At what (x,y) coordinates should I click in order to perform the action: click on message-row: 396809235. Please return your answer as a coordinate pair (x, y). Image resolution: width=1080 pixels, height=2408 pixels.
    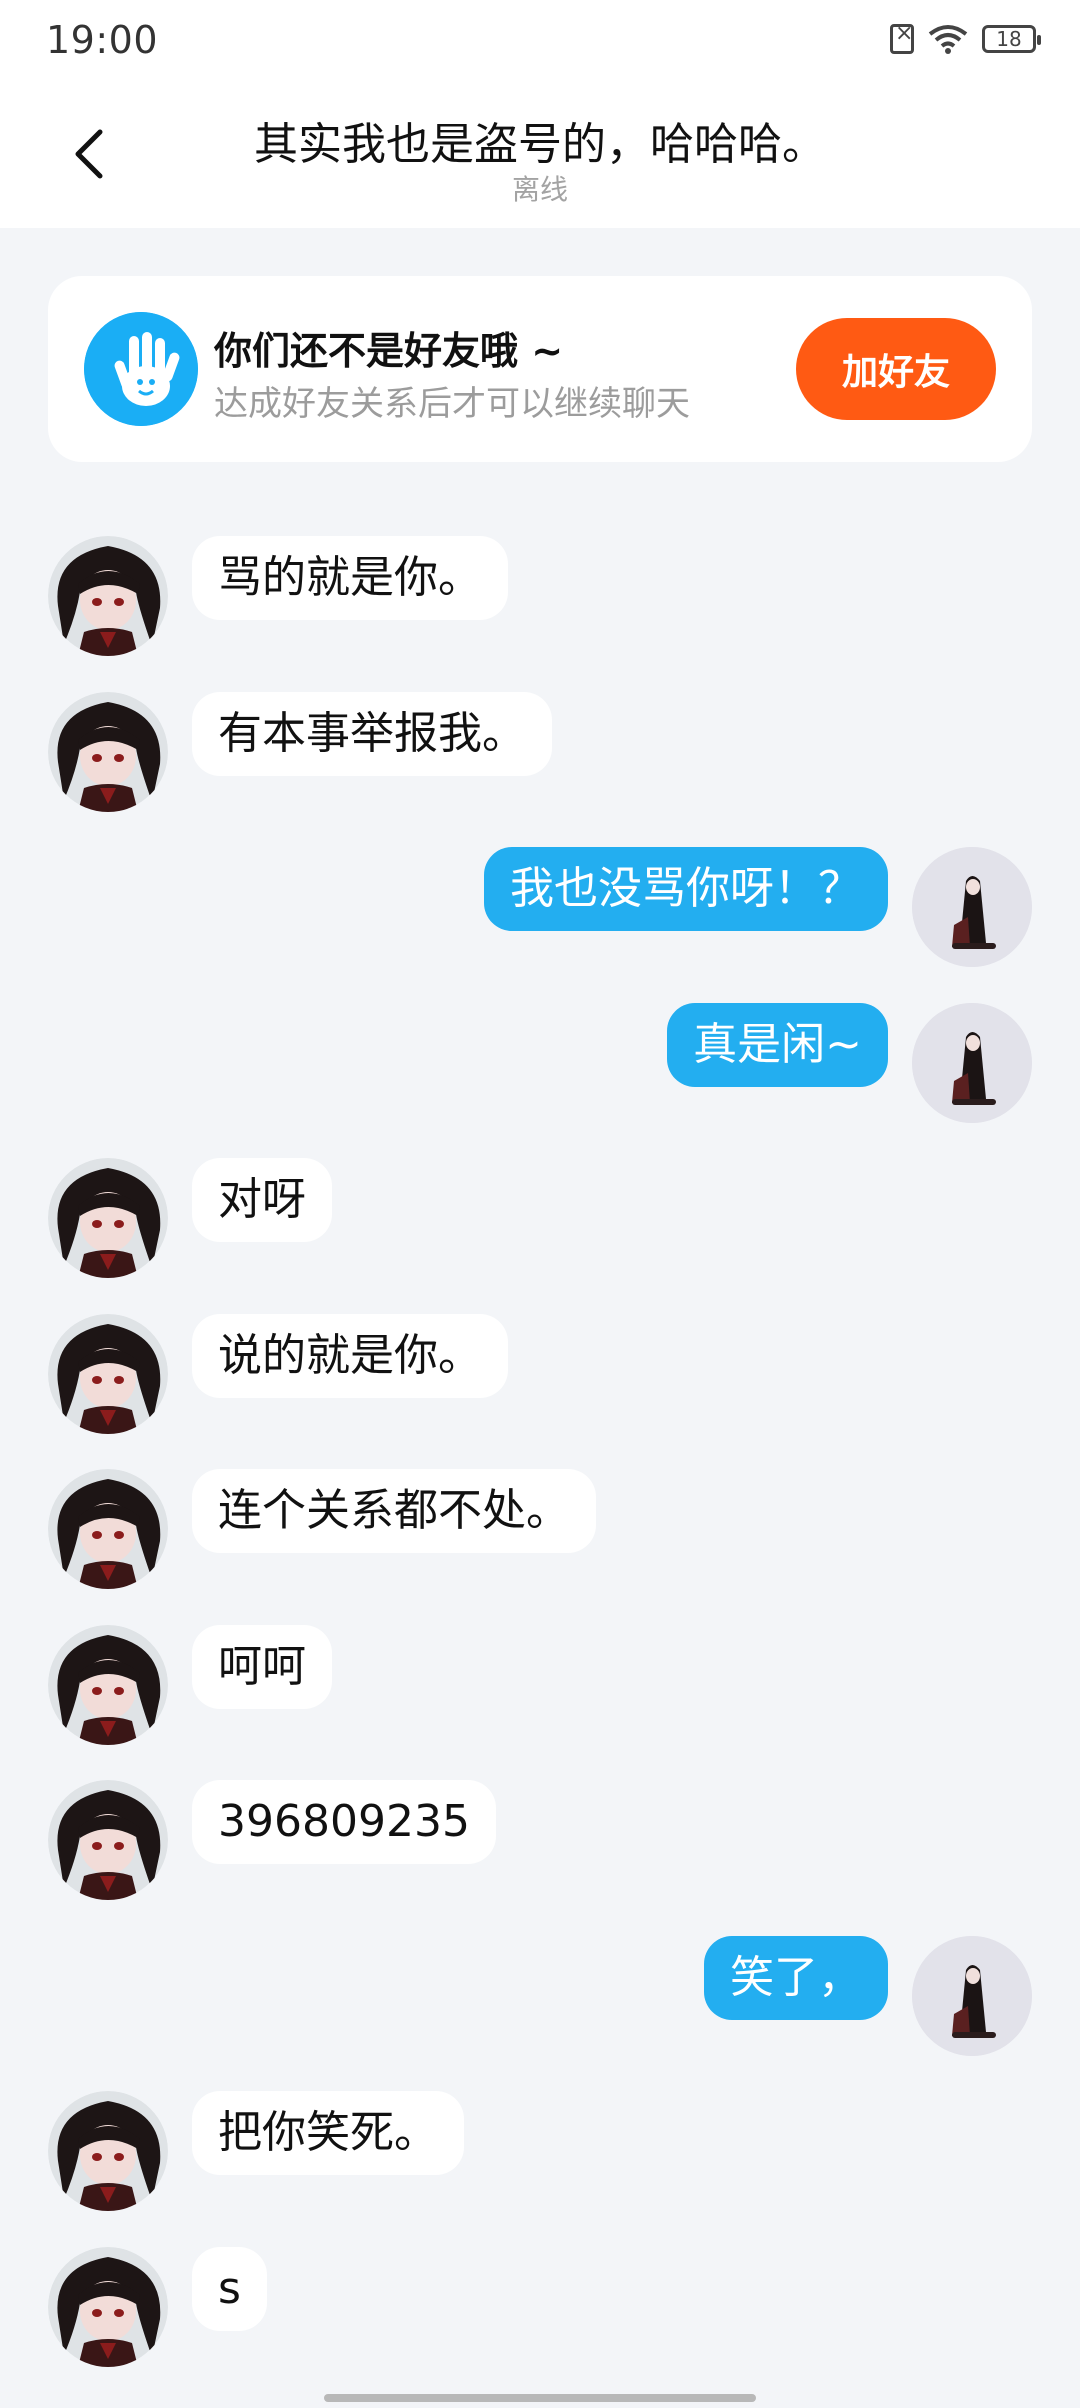
    Looking at the image, I should click on (540, 1845).